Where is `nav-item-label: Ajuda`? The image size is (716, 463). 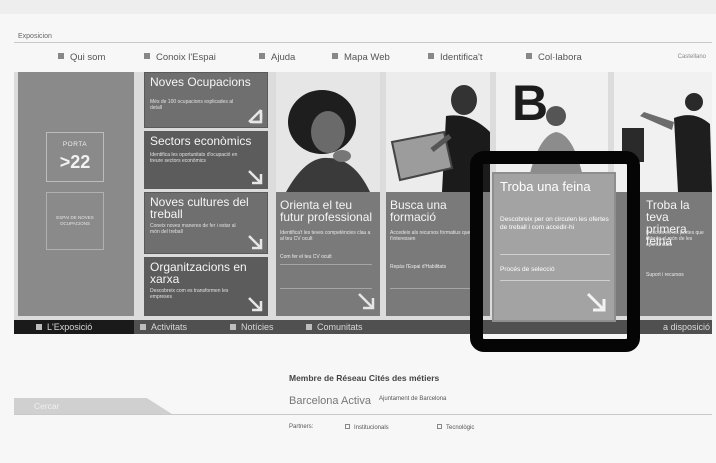
nav-item-label: Ajuda is located at coordinates (283, 57).